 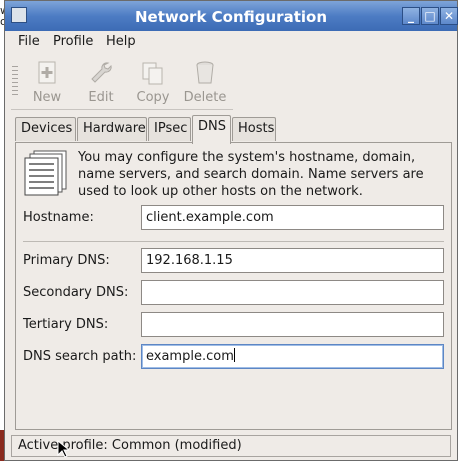 I want to click on hostname-input, so click(x=292, y=217).